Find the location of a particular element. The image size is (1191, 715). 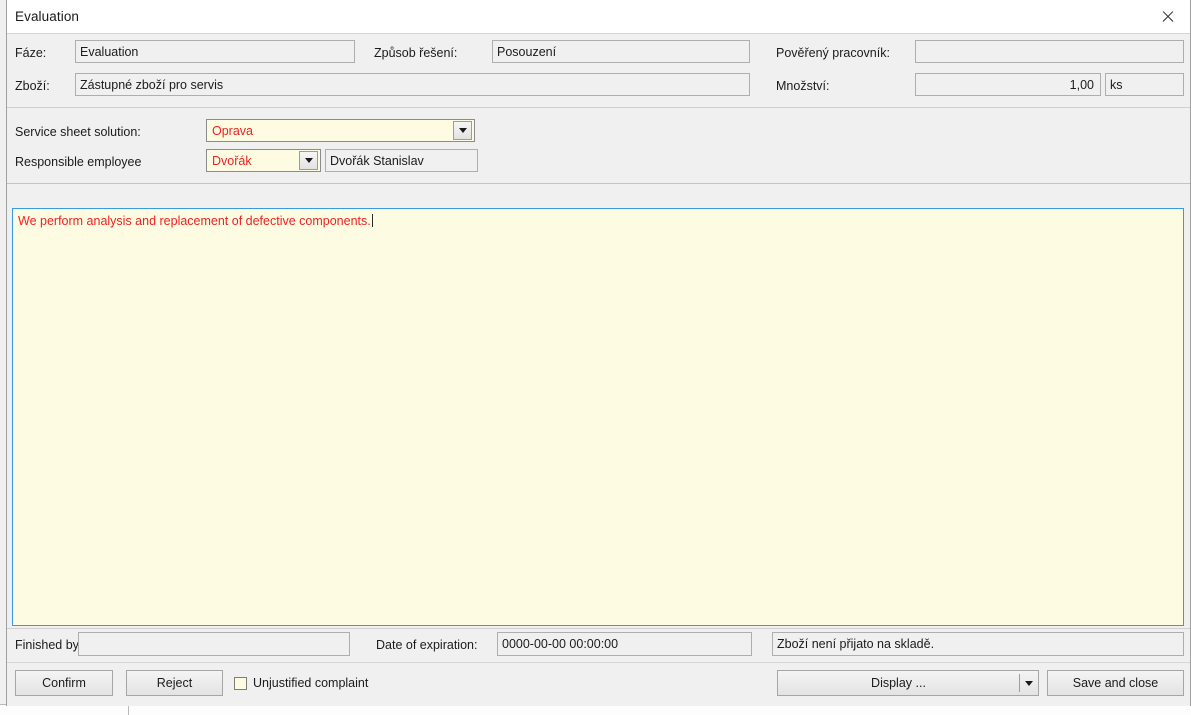

quantity-field: 1,00 is located at coordinates (1008, 84).